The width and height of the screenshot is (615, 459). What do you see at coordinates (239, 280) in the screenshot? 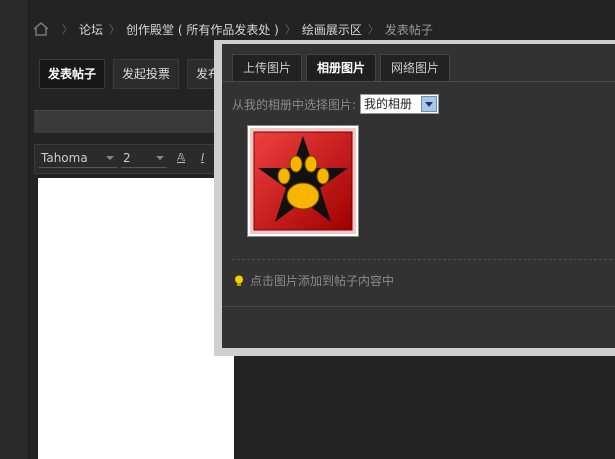
I see `lightbulb-icon` at bounding box center [239, 280].